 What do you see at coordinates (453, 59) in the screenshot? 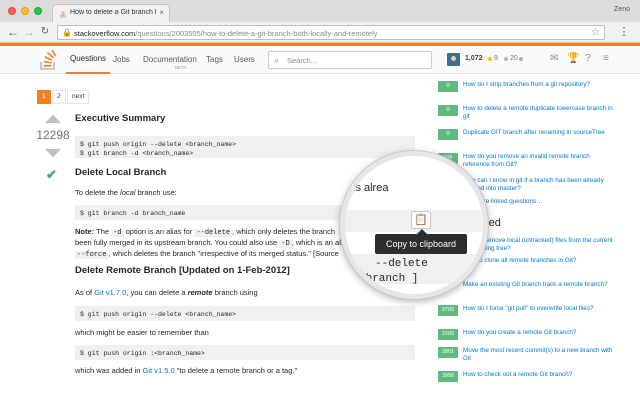
I see `avatar` at bounding box center [453, 59].